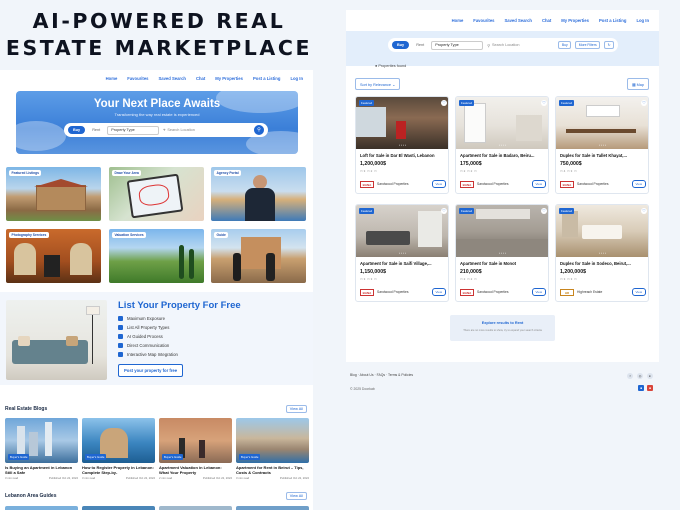  What do you see at coordinates (19, 457) in the screenshot?
I see `blog-tag: Buyer's Guide` at bounding box center [19, 457].